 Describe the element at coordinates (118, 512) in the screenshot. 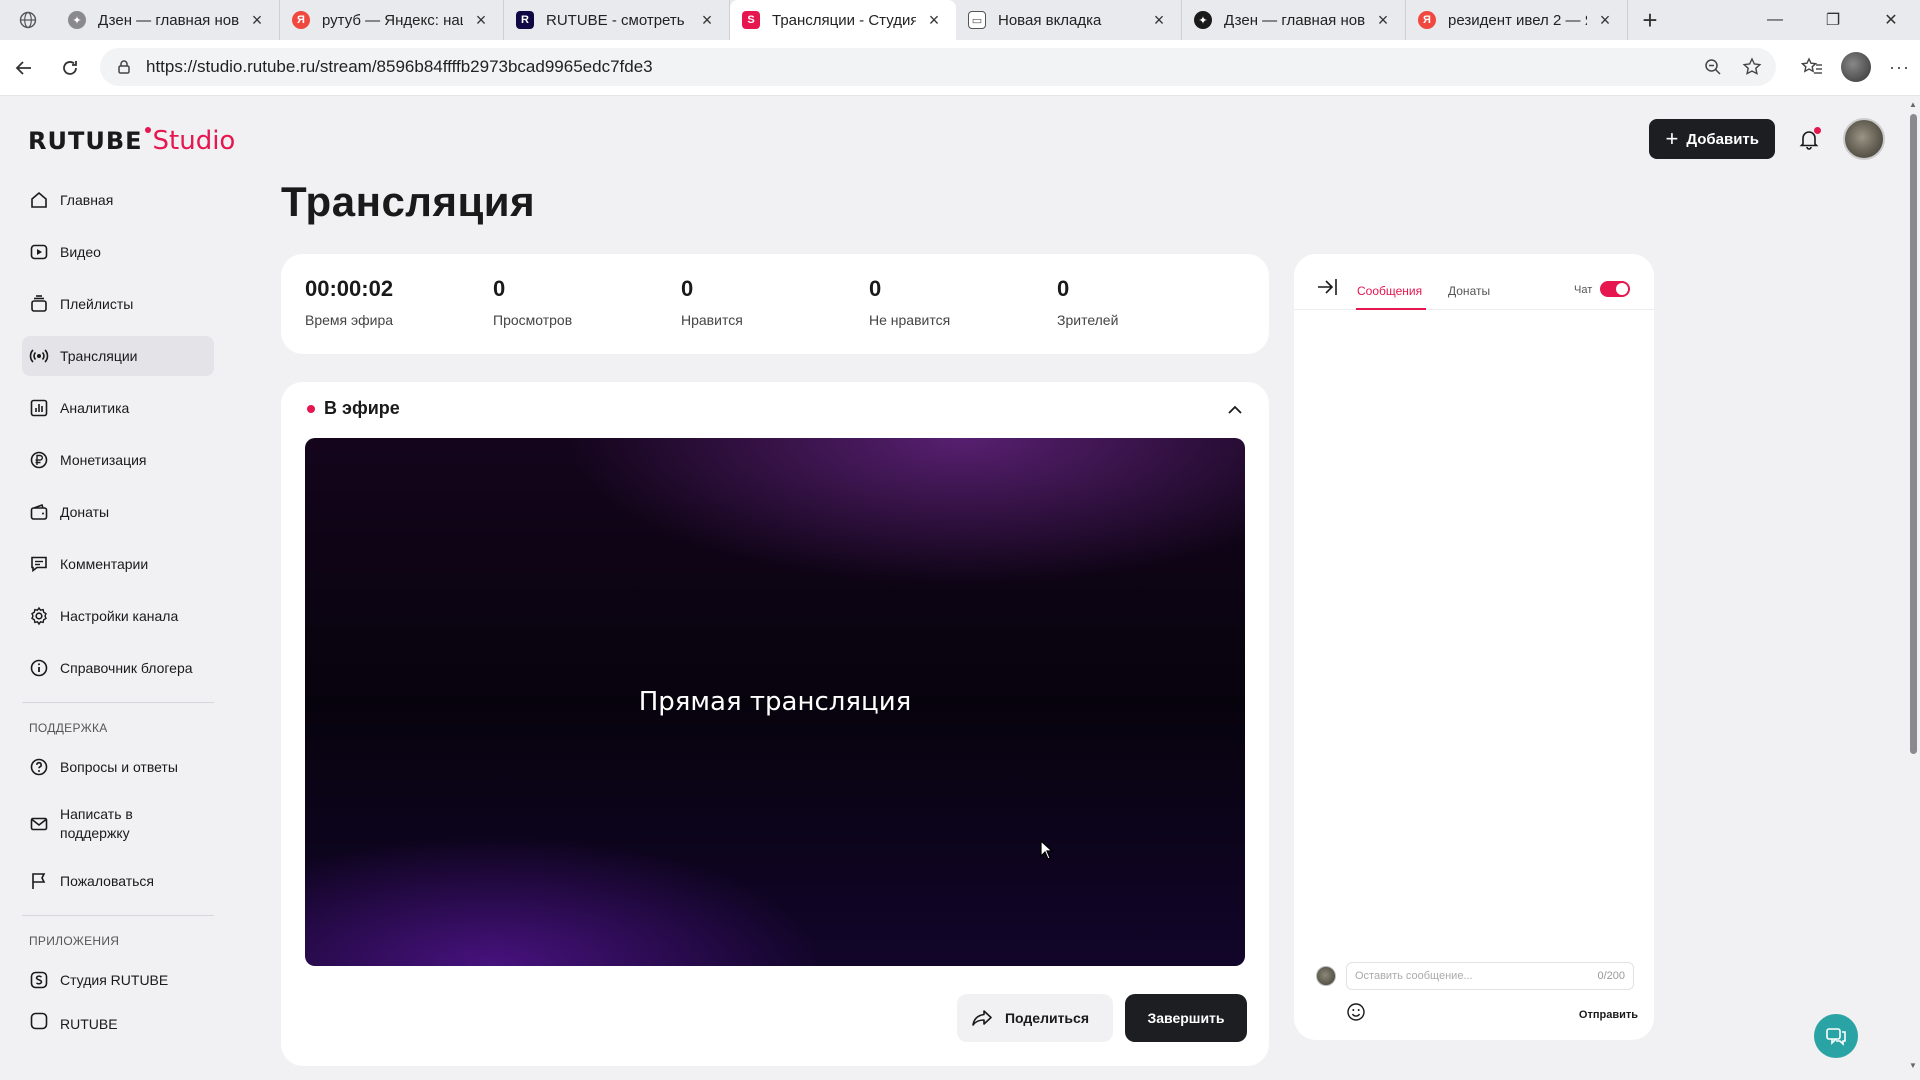

I see `sidebar-item-donations: Донаты` at that location.